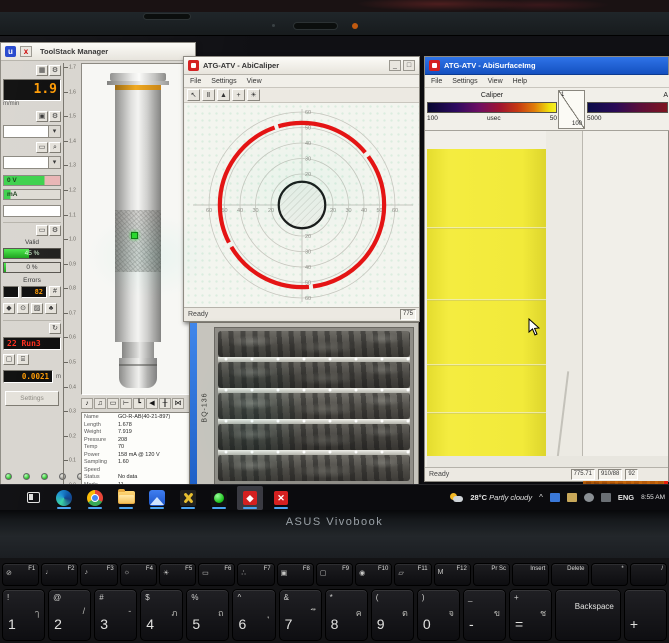 This screenshot has height=643, width=669. I want to click on status-cells: 775.71 910/88 92, so click(603, 474).